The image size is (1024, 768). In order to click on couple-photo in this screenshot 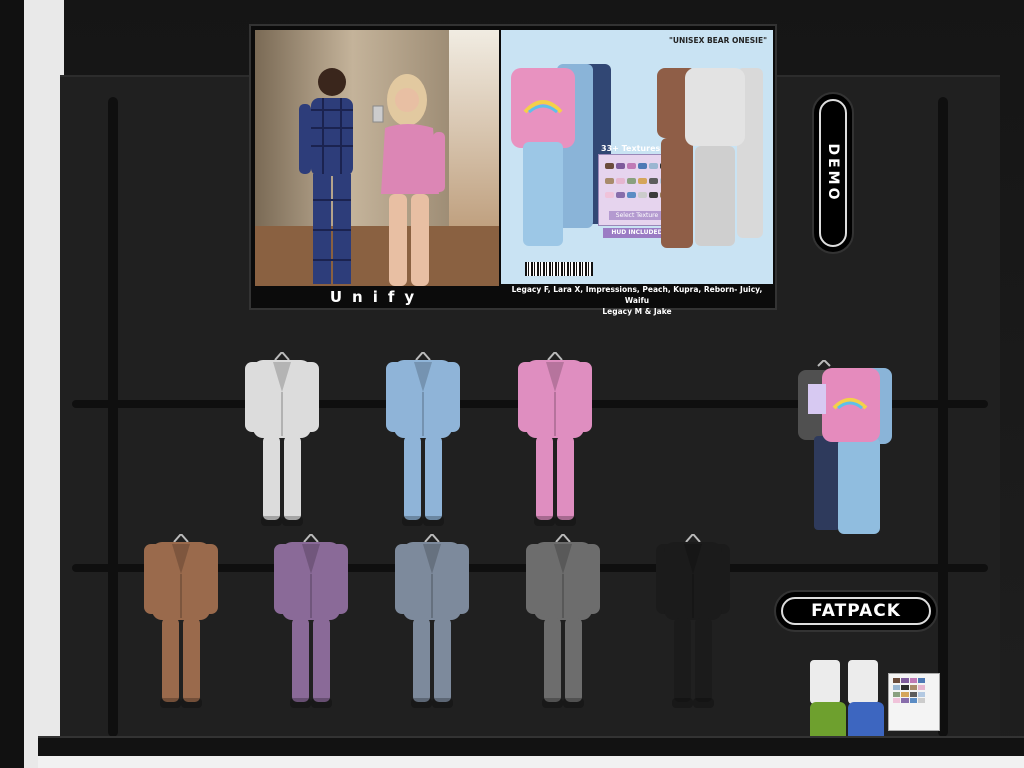, I will do `click(377, 158)`.